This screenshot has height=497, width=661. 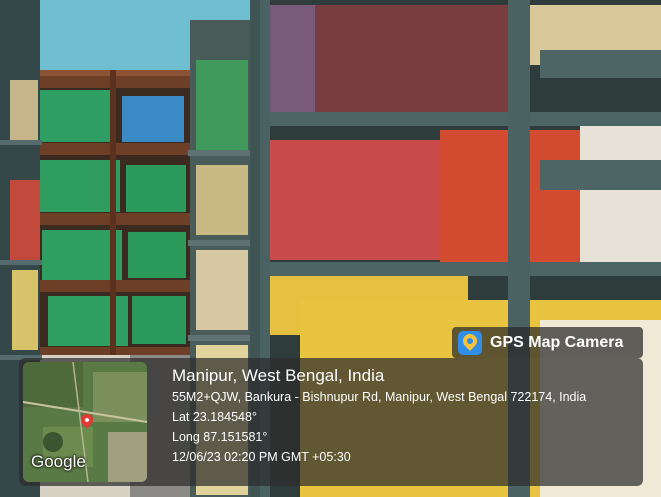 I want to click on map-pin-icon, so click(x=470, y=342).